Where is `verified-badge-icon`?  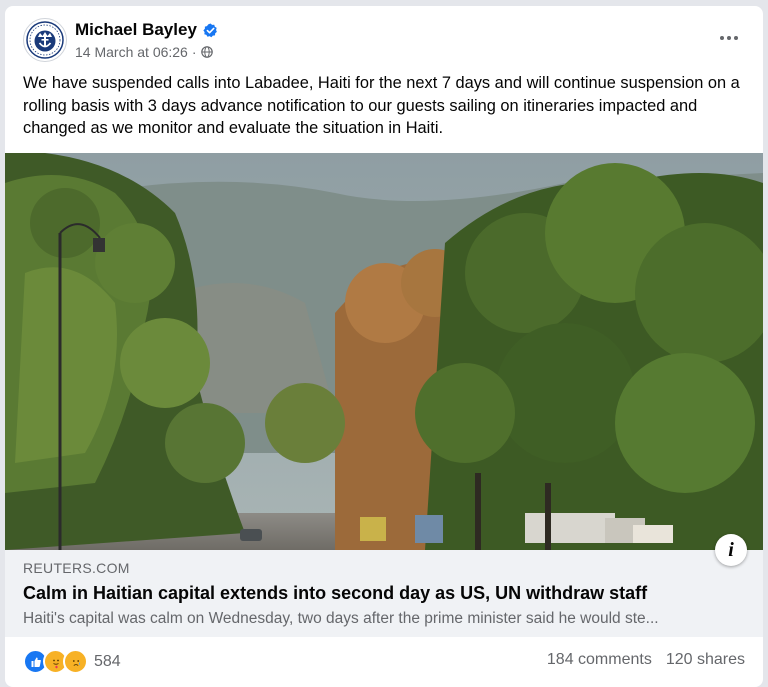
verified-badge-icon is located at coordinates (210, 29).